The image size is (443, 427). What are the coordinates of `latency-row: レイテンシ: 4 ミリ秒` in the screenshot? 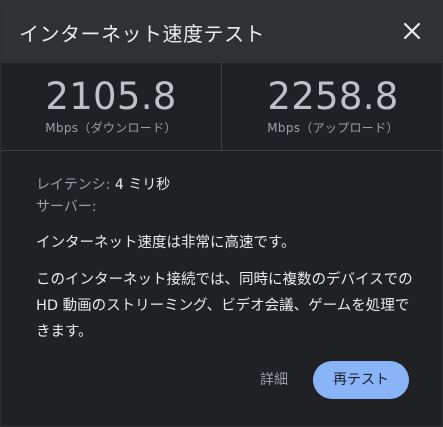 It's located at (103, 184).